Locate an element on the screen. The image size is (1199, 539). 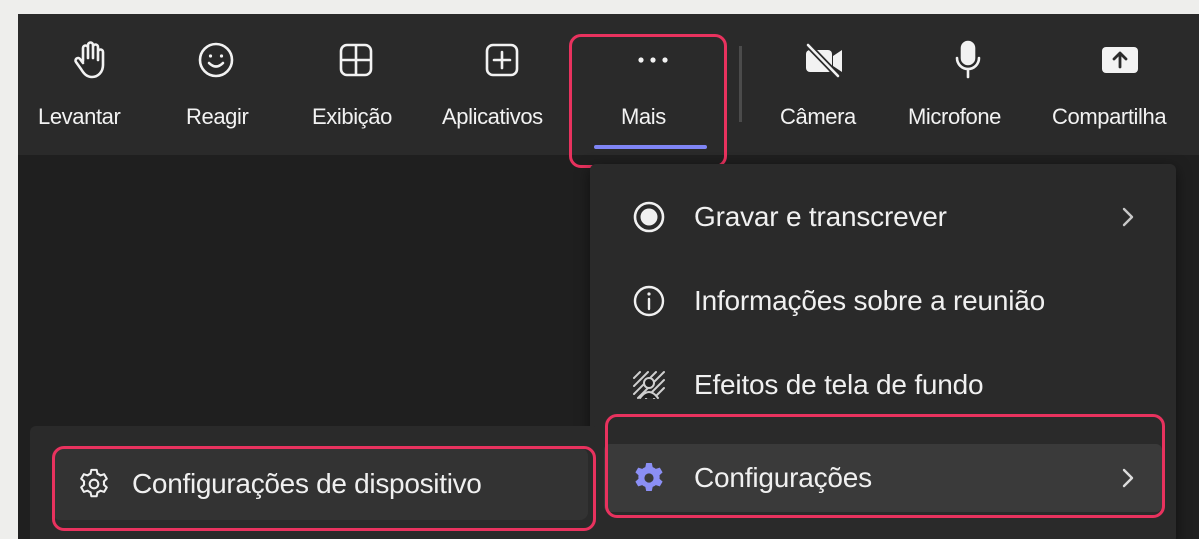
menu-item-device-settings: Configurações de dispositivo is located at coordinates (320, 484).